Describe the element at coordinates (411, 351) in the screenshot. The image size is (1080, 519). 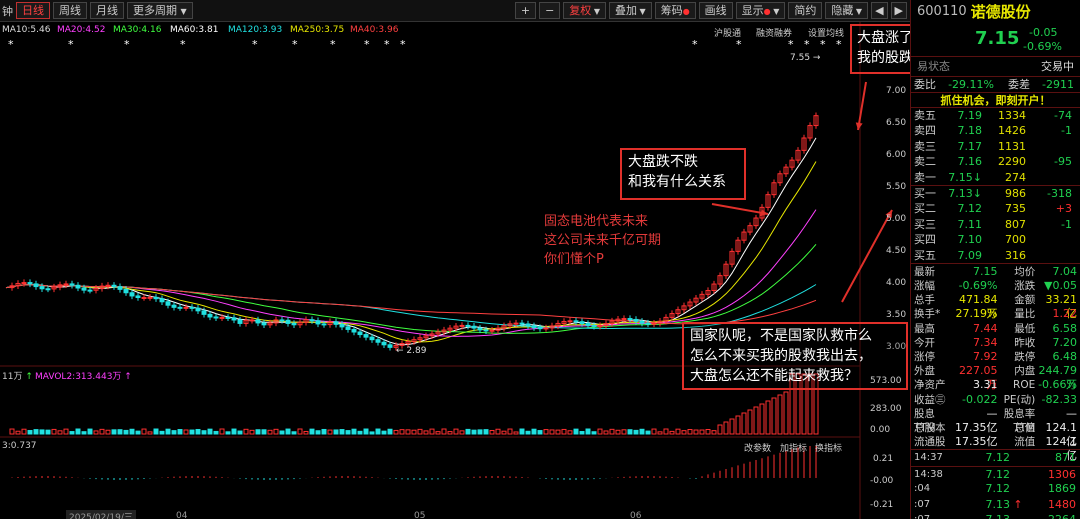
I see `low-marker: ← 2.89` at that location.